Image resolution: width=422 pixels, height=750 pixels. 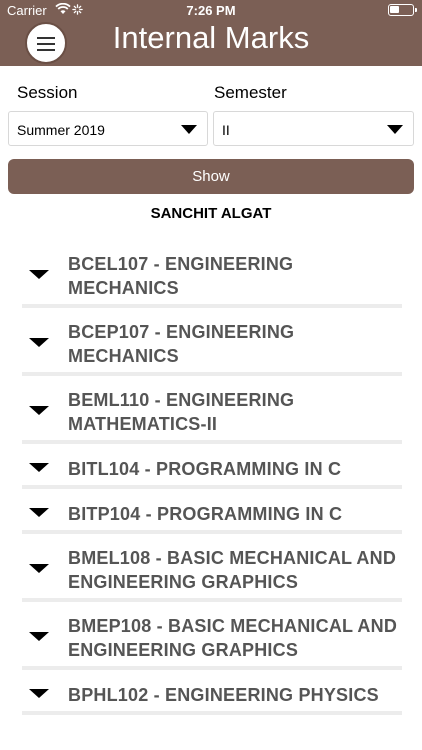 I want to click on subject-title: BPHL102 - ENGINEERING PHYSICS, so click(x=223, y=695).